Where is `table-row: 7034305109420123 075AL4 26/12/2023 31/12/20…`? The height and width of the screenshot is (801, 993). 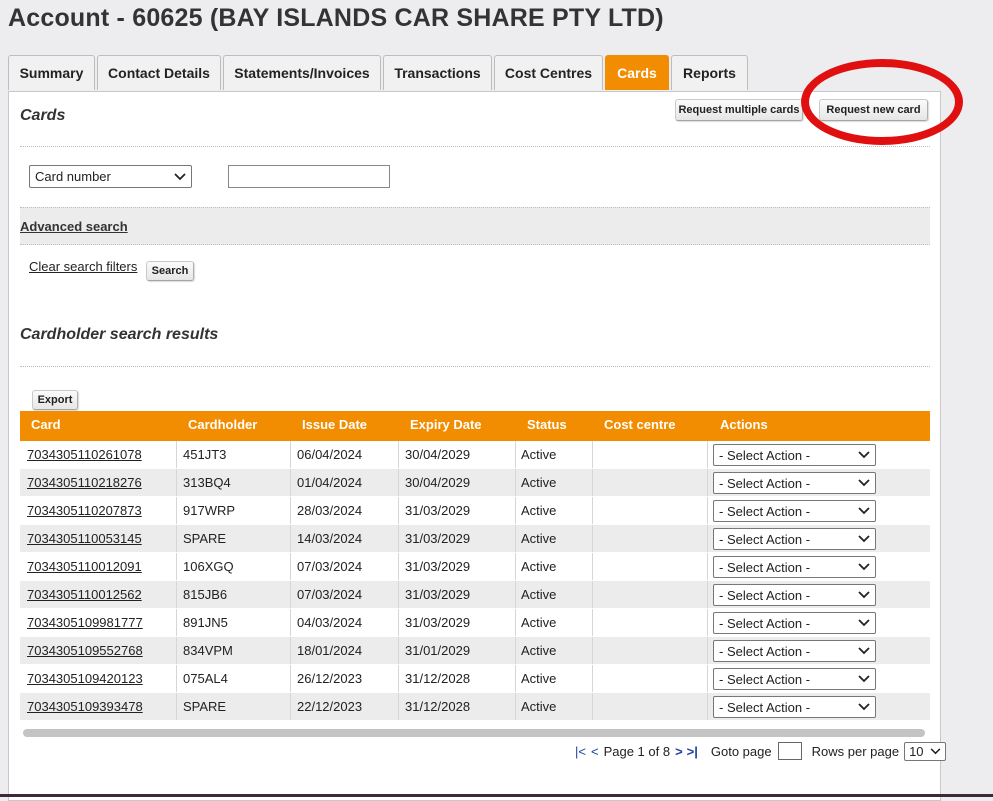
table-row: 7034305109420123 075AL4 26/12/2023 31/12/20… is located at coordinates (475, 679).